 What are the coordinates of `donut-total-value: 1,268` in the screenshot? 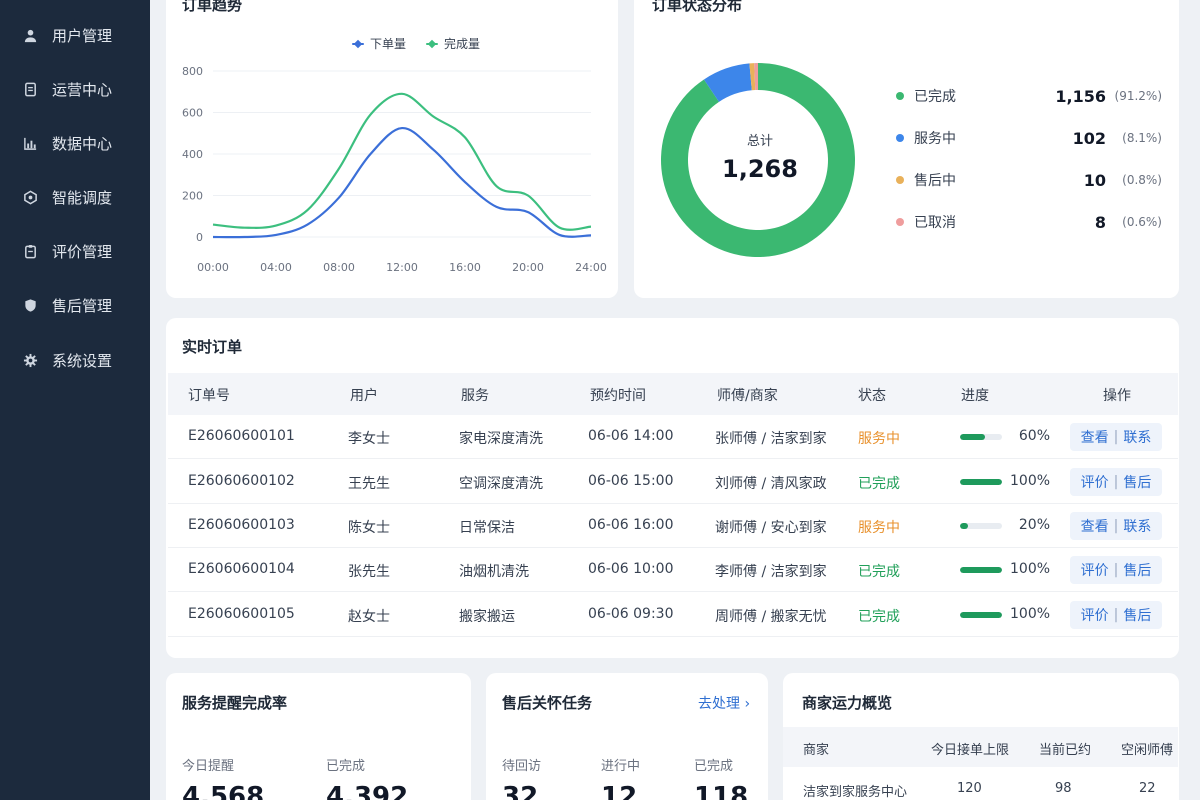 It's located at (760, 169).